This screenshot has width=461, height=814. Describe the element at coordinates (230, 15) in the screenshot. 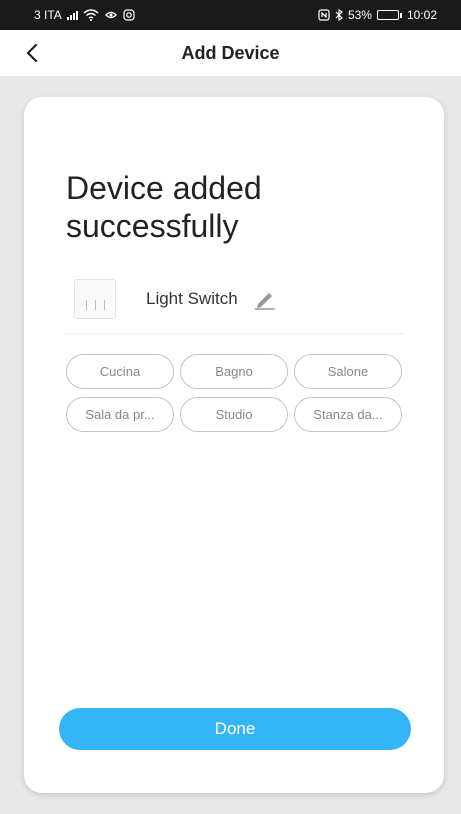

I see `status-bar: 3 ITA 53% 10:02` at that location.